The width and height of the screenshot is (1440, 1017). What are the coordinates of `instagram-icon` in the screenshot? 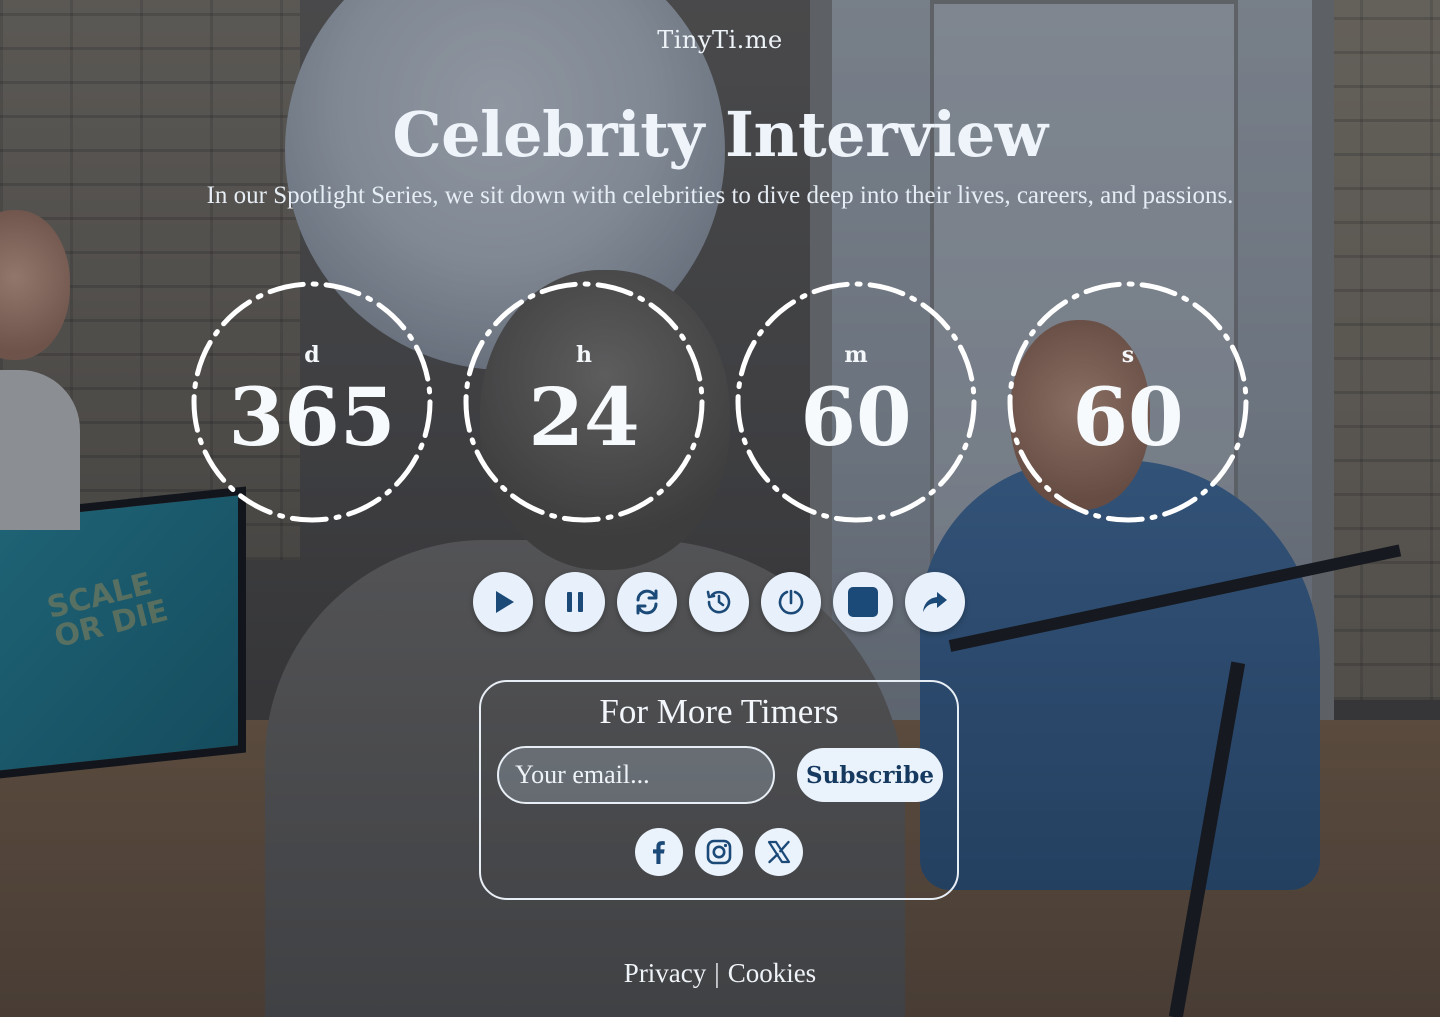 It's located at (719, 852).